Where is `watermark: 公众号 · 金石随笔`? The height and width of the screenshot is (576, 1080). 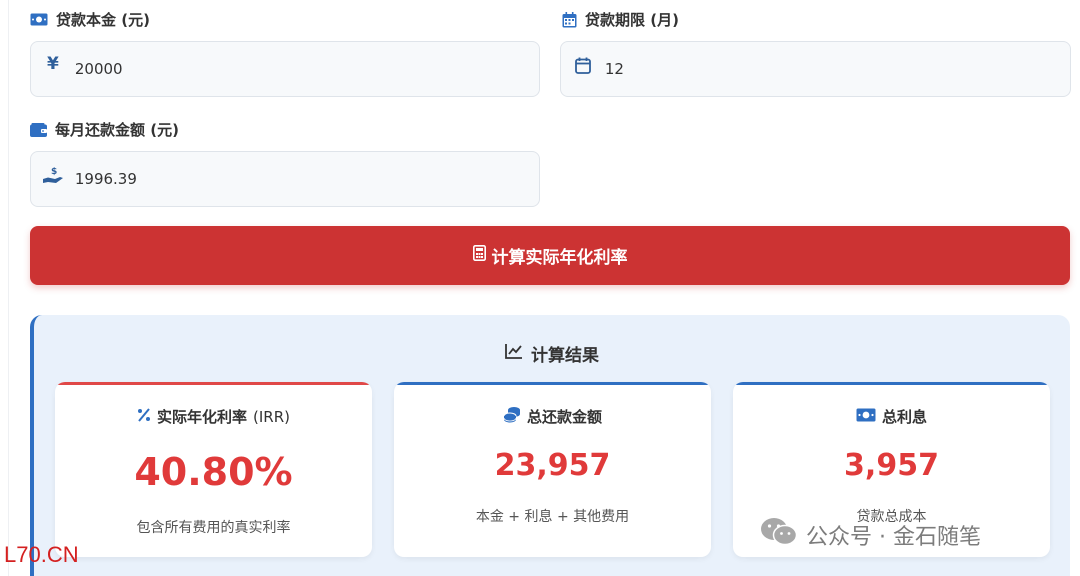 watermark: 公众号 · 金石随笔 is located at coordinates (870, 535).